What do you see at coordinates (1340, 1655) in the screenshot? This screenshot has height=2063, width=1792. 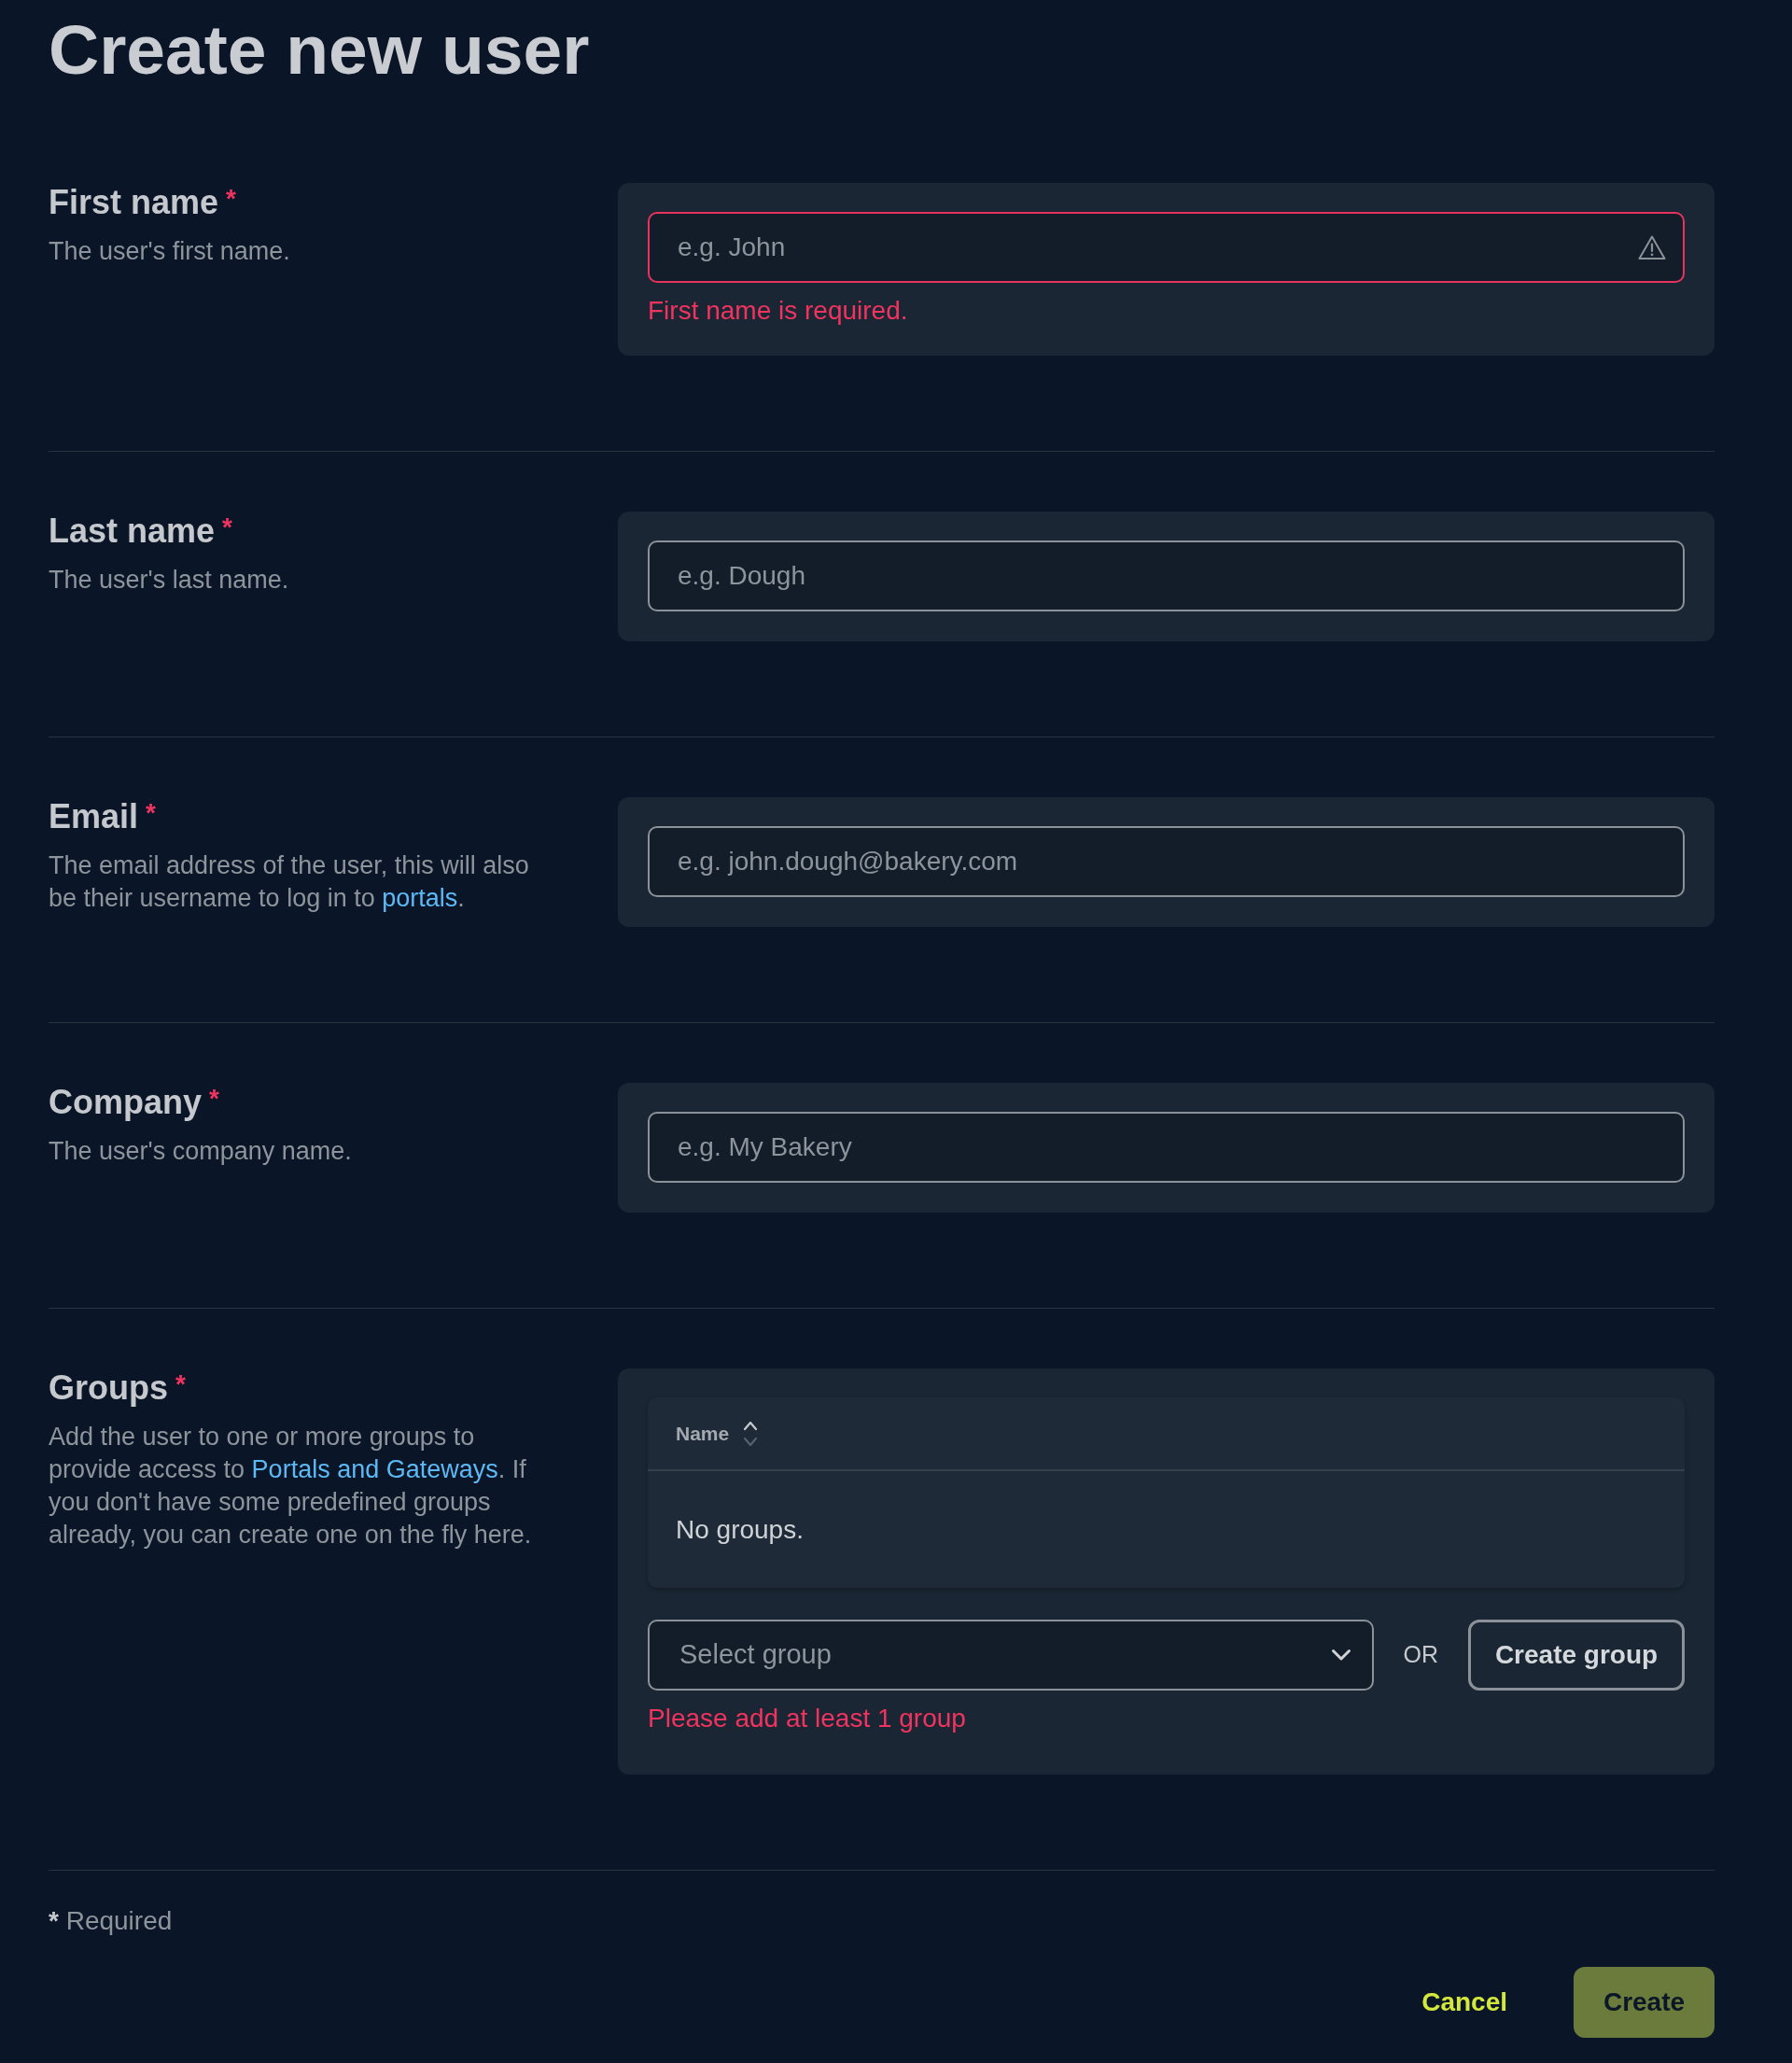 I see `chevron-down-icon` at bounding box center [1340, 1655].